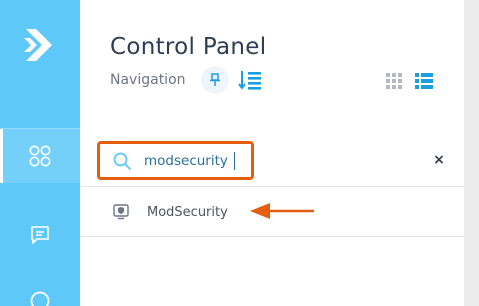  I want to click on right-scroll-strip, so click(471, 153).